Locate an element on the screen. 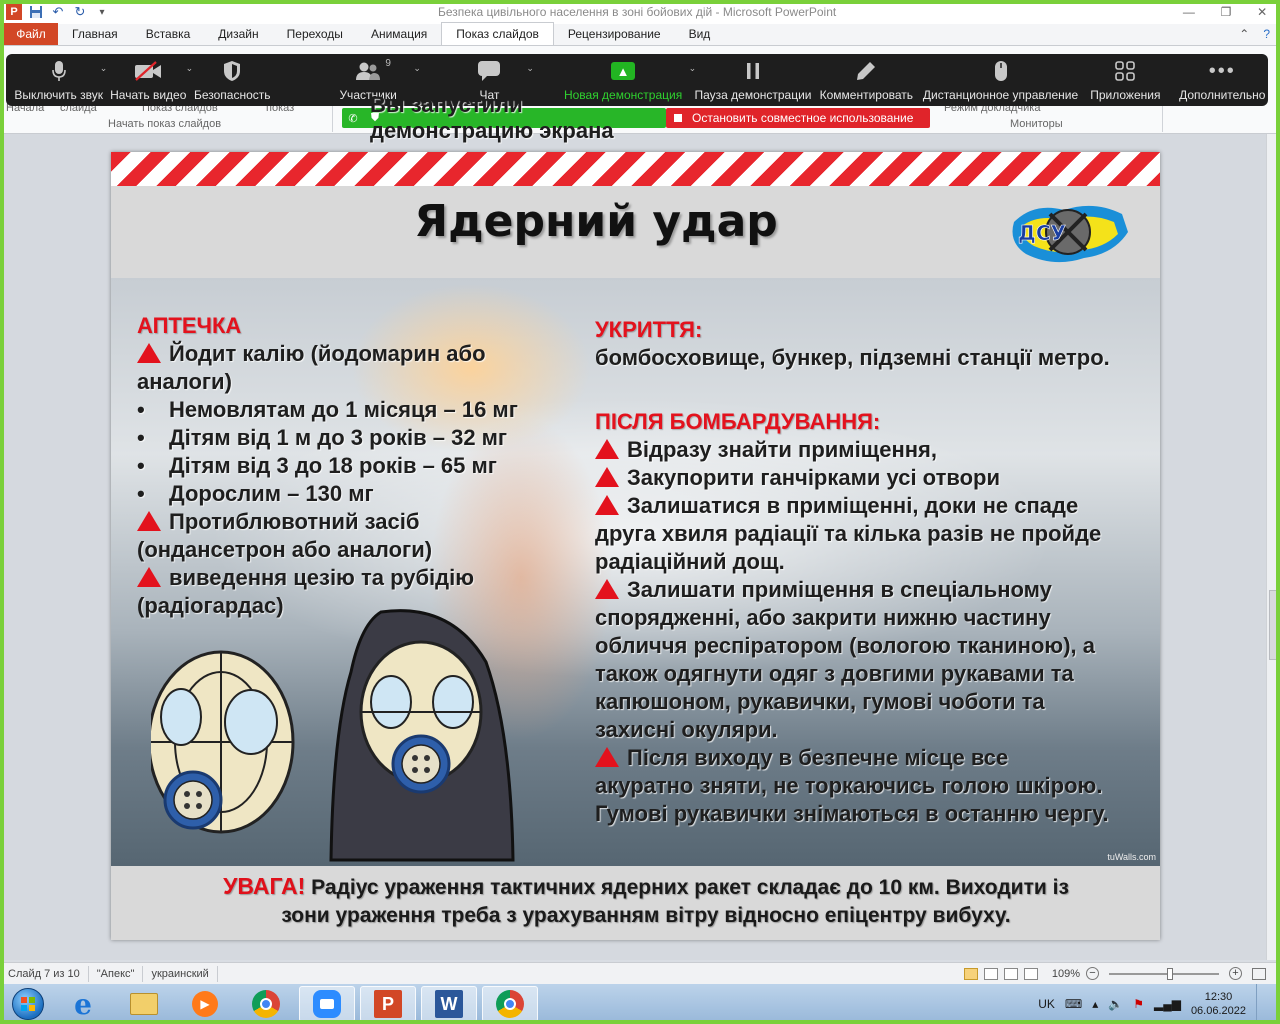  scrollbar-thumb is located at coordinates (1273, 625).